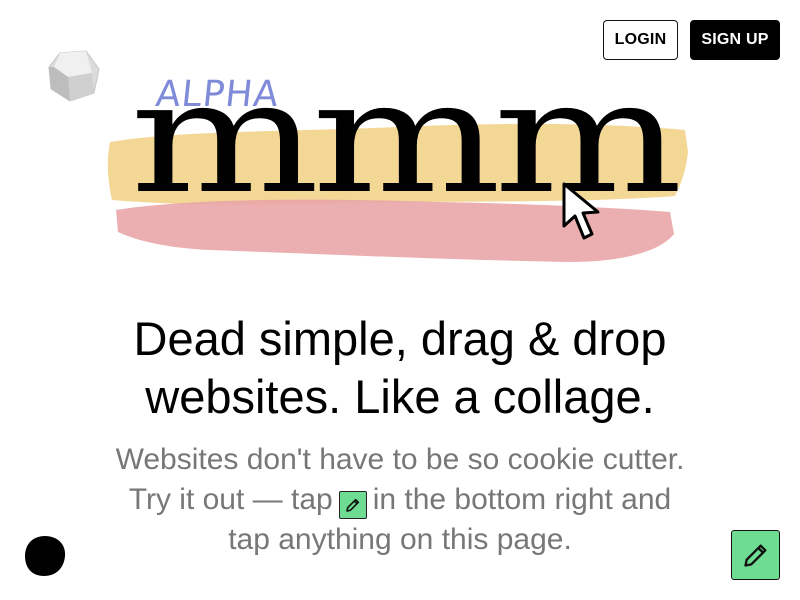 The height and width of the screenshot is (600, 800). Describe the element at coordinates (400, 338) in the screenshot. I see `headline-line-1: Dead simple, drag & drop` at that location.